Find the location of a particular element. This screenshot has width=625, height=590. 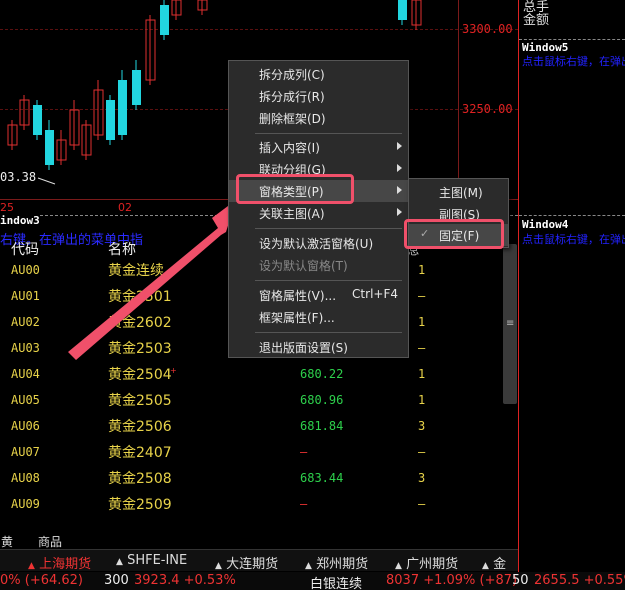

table-row: AU07 黄金2407 — — is located at coordinates (252, 452).